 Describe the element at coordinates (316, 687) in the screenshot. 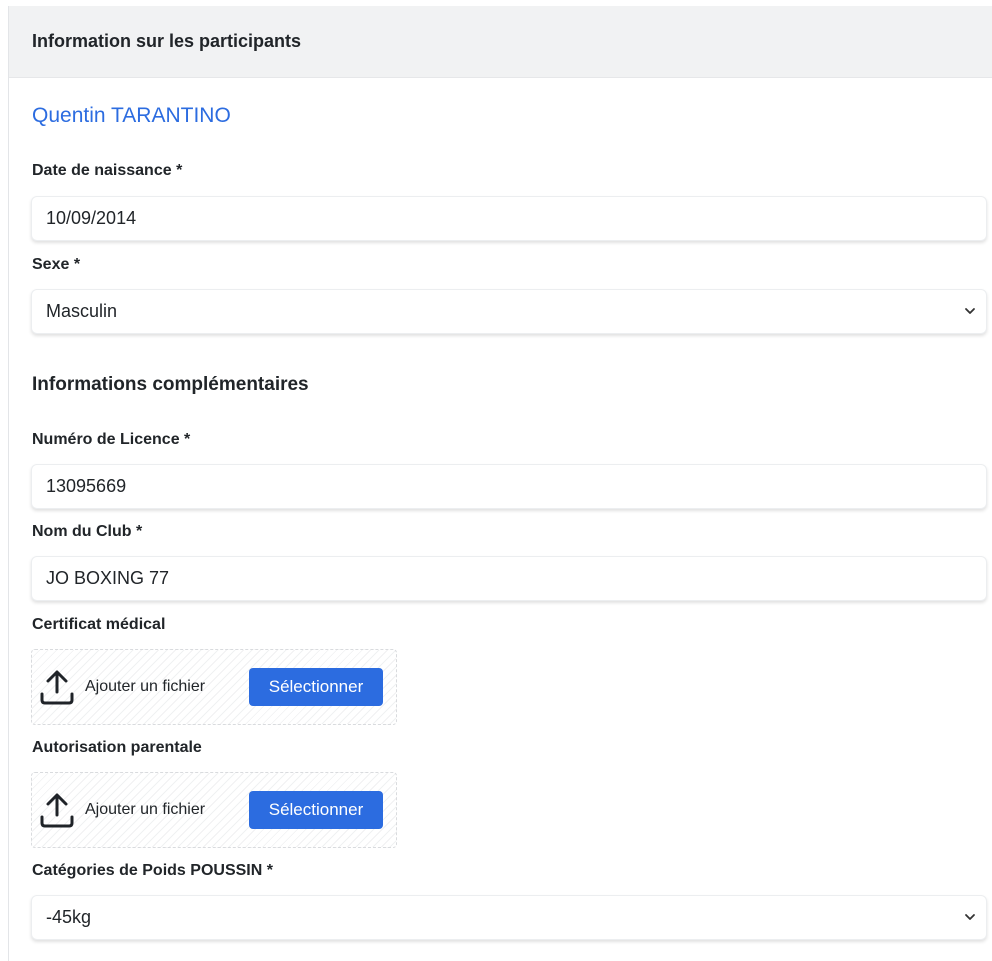

I see `certificat-select-button: Sélectionner` at that location.